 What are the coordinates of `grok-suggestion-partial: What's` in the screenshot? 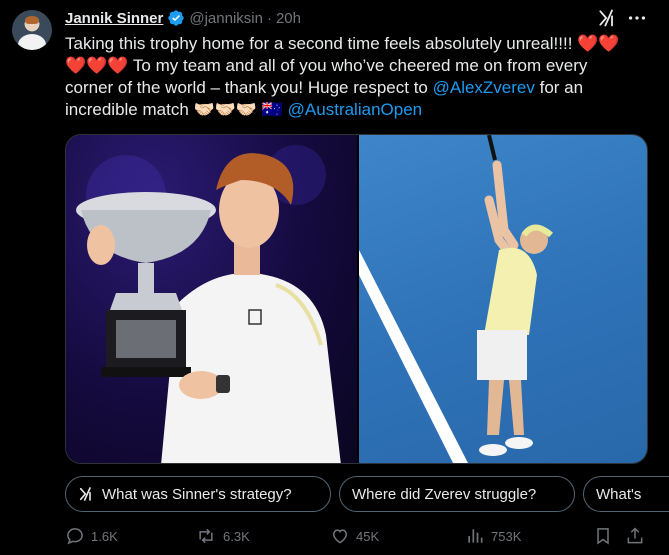 It's located at (626, 494).